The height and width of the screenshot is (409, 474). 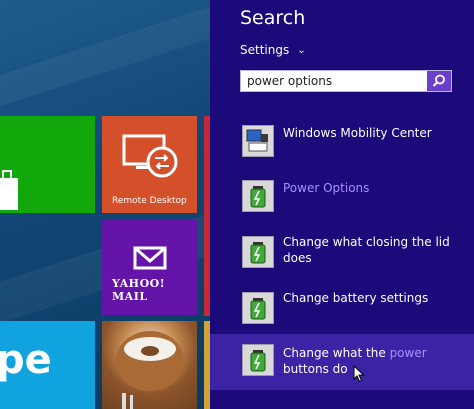 What do you see at coordinates (336, 353) in the screenshot?
I see `result-label-pre: Change what the` at bounding box center [336, 353].